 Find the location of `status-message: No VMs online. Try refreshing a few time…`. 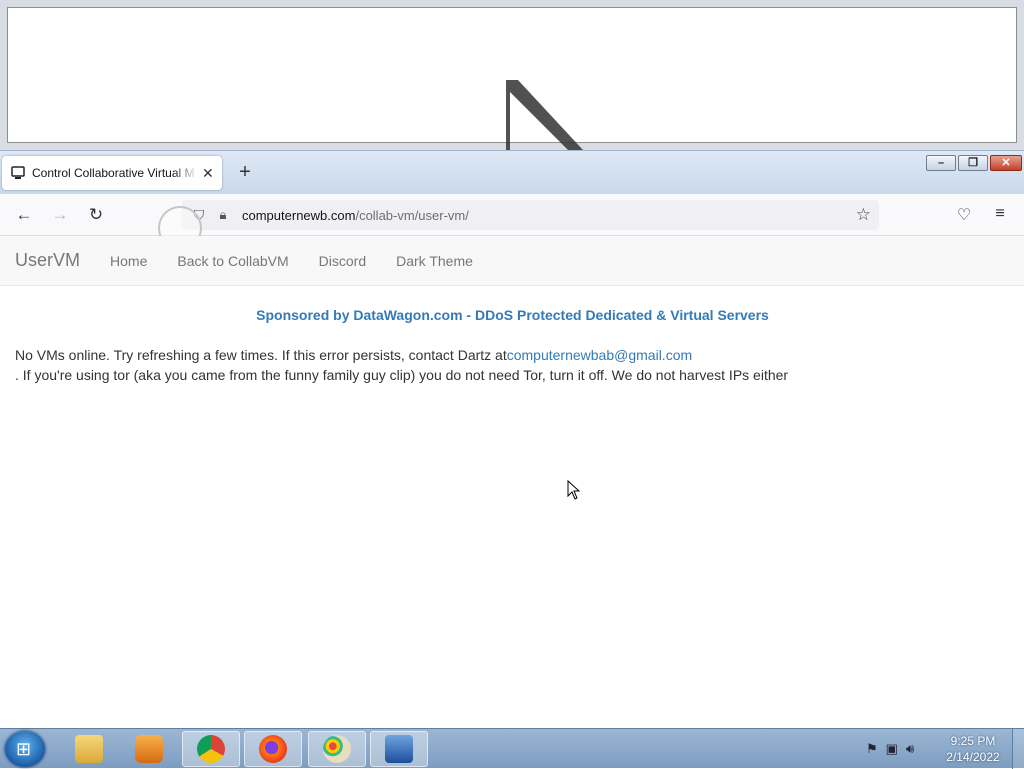

status-message: No VMs online. Try refreshing a few time… is located at coordinates (512, 365).